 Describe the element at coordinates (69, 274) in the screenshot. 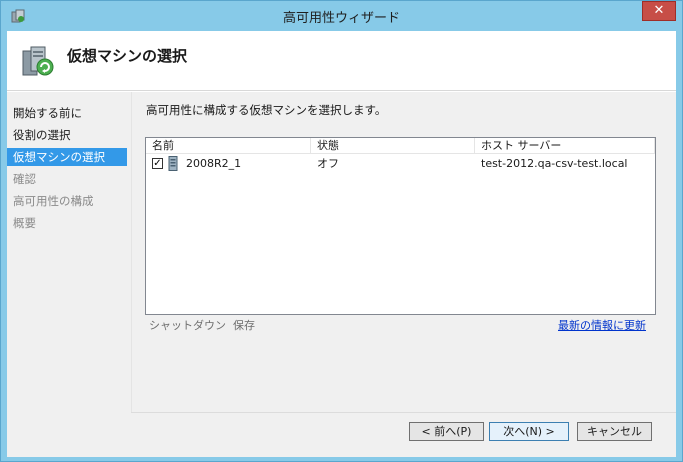

I see `wizard-step-nav: 開始する前に 役割の選択 仮想マシンの選択 確認 高可用性の構成 概要` at that location.